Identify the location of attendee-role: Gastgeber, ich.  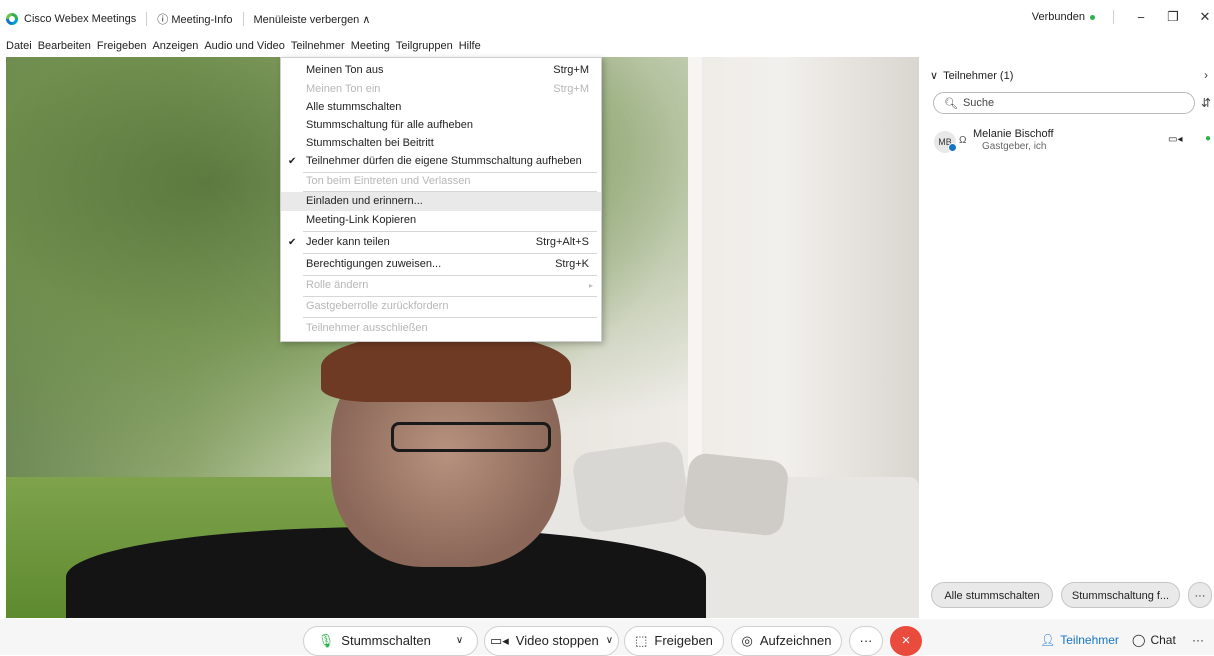
(1014, 146).